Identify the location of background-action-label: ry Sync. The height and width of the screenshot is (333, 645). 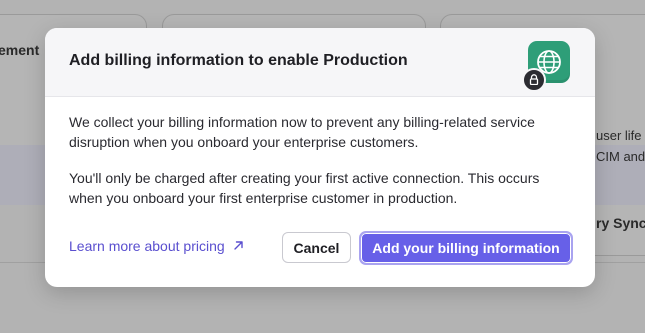
(620, 223).